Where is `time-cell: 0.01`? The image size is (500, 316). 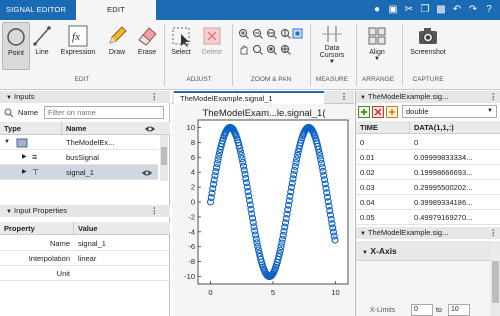 time-cell: 0.01 is located at coordinates (384, 157).